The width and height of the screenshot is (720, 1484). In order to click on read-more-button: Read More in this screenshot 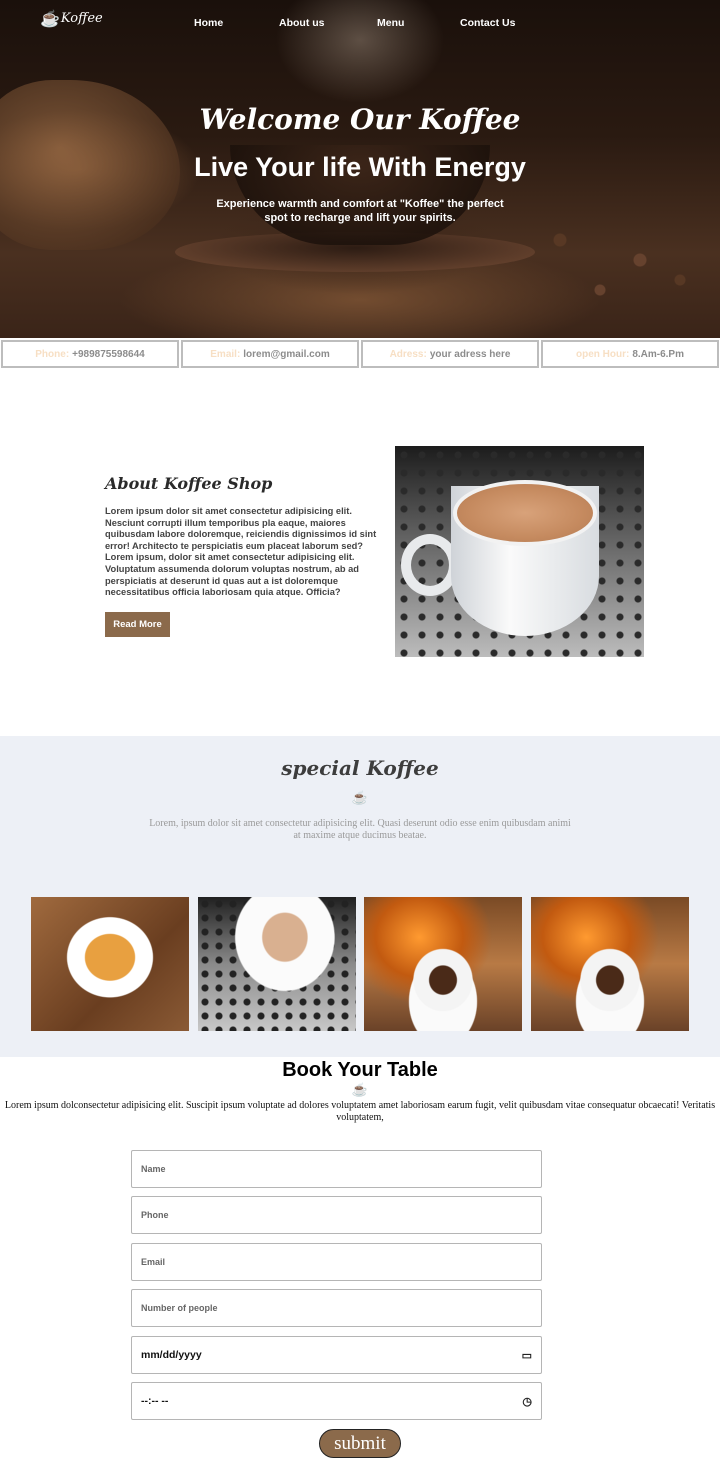, I will do `click(137, 624)`.